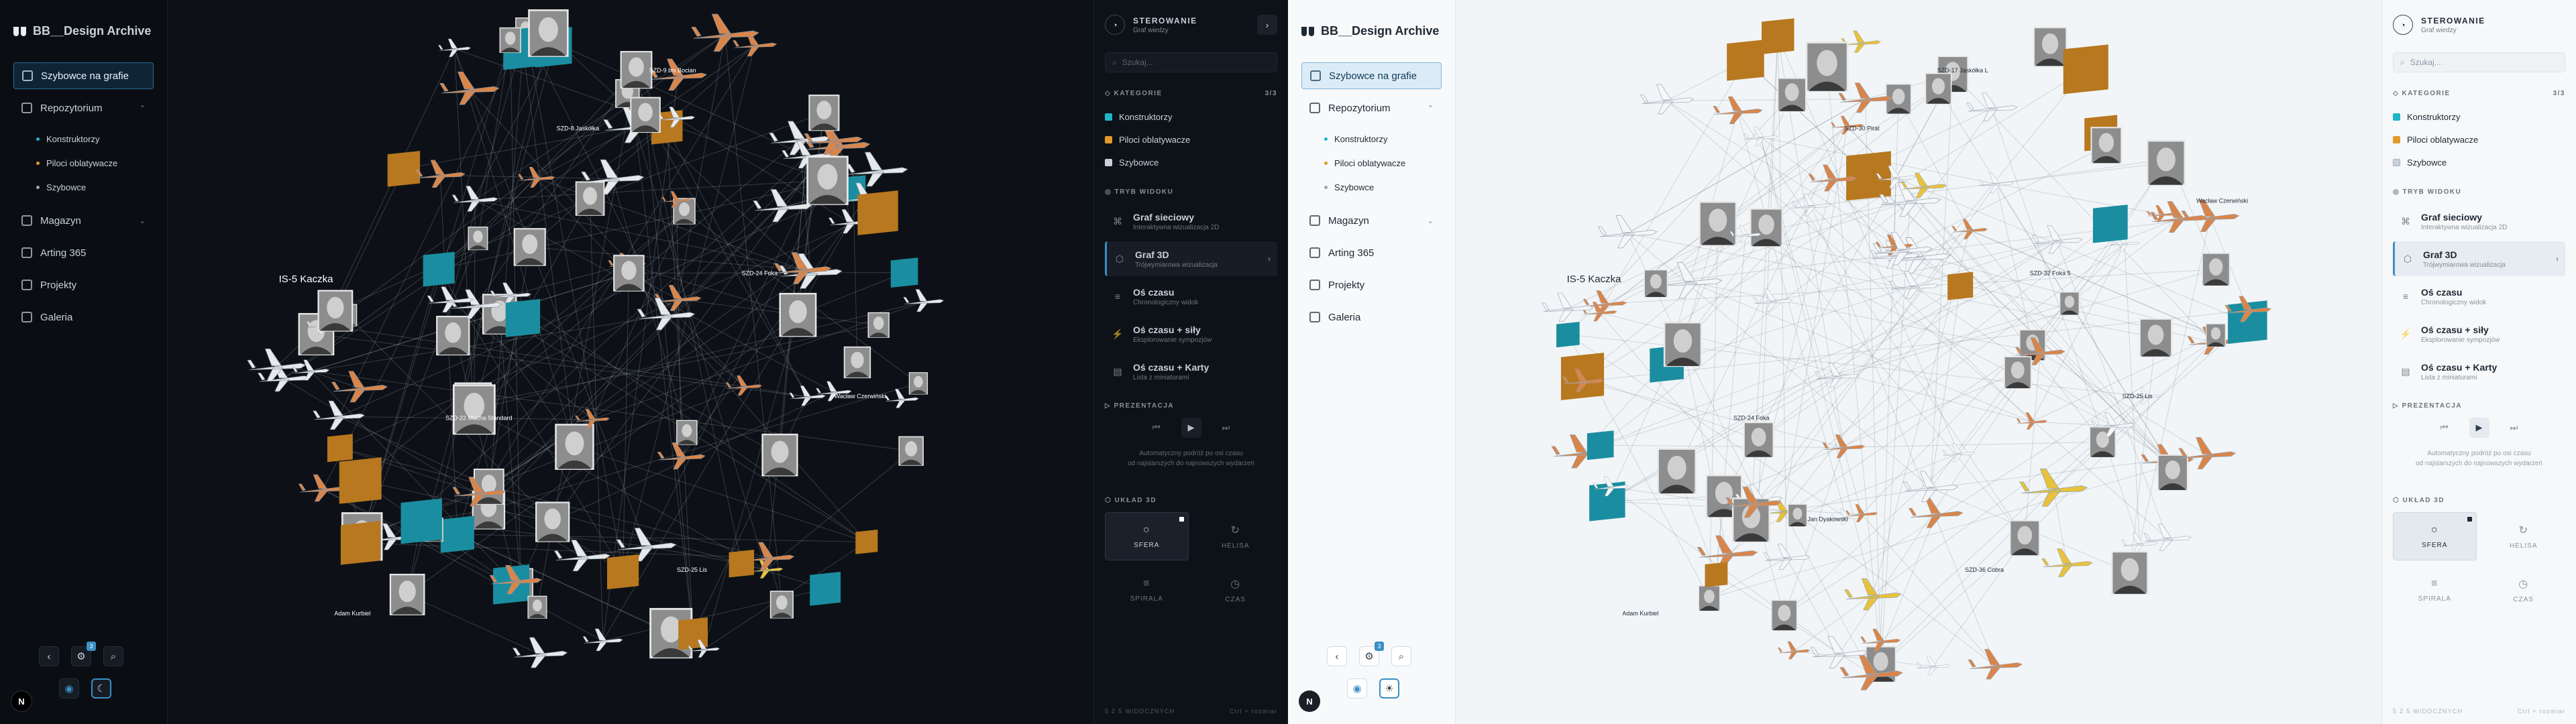 The image size is (2576, 724). What do you see at coordinates (2479, 371) in the screenshot?
I see `view-timeline-cards: ▤ Oś czasu + Karty Lista z miniaturami` at bounding box center [2479, 371].